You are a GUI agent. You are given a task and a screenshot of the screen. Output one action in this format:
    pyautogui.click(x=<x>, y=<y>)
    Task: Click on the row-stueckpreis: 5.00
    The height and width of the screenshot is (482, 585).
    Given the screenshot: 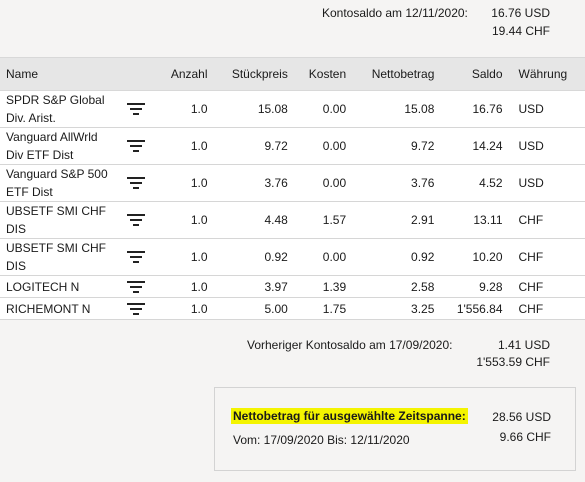 What is the action you would take?
    pyautogui.click(x=253, y=308)
    